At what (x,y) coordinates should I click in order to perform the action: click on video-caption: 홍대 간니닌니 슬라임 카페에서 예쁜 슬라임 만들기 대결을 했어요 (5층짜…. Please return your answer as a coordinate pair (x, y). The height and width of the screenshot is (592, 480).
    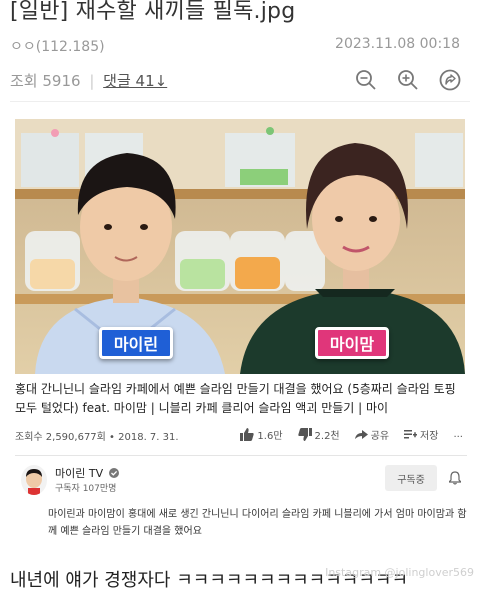
    Looking at the image, I should click on (235, 398).